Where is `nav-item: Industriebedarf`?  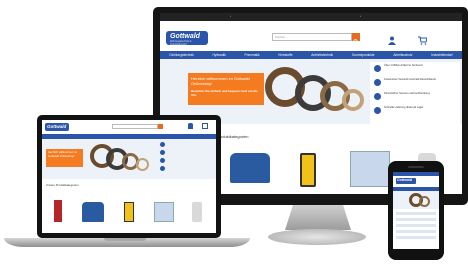 nav-item: Industriebedarf is located at coordinates (441, 55).